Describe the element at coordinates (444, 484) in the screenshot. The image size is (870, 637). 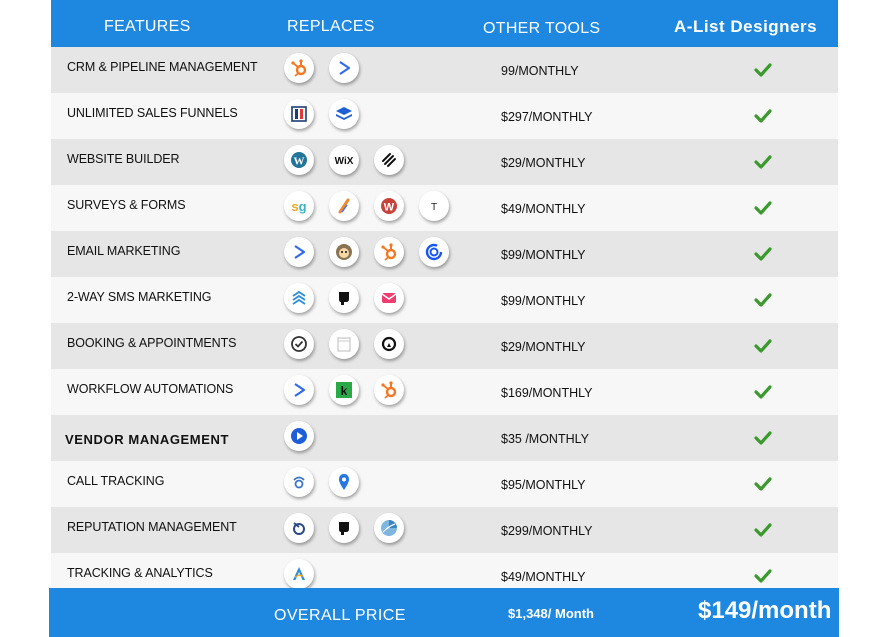
I see `table-row: CALL TRACKING $95/MONTHLY` at that location.